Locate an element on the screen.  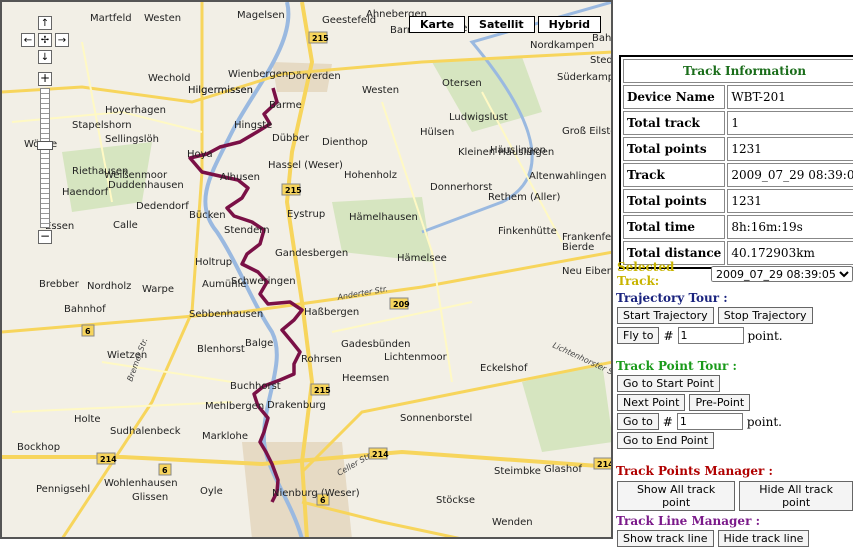
hide-all-track-point-button: Hide All track point is located at coordinates (796, 496).